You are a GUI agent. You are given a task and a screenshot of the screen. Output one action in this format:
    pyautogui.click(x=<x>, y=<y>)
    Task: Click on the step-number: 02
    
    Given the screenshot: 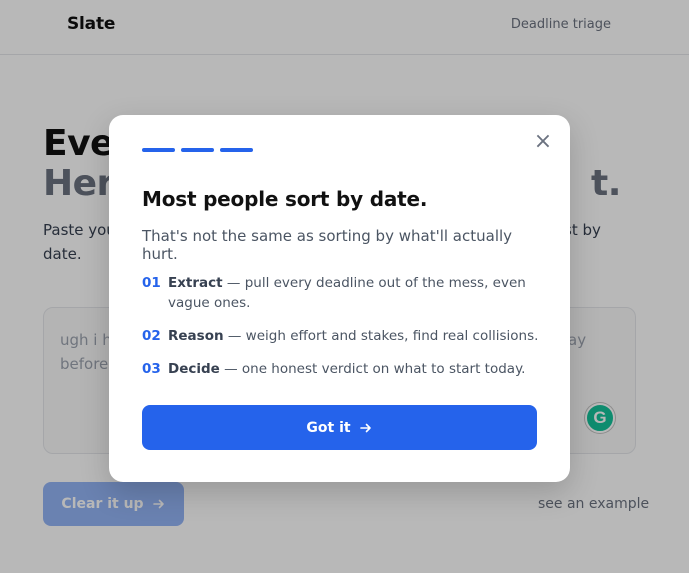 What is the action you would take?
    pyautogui.click(x=151, y=336)
    